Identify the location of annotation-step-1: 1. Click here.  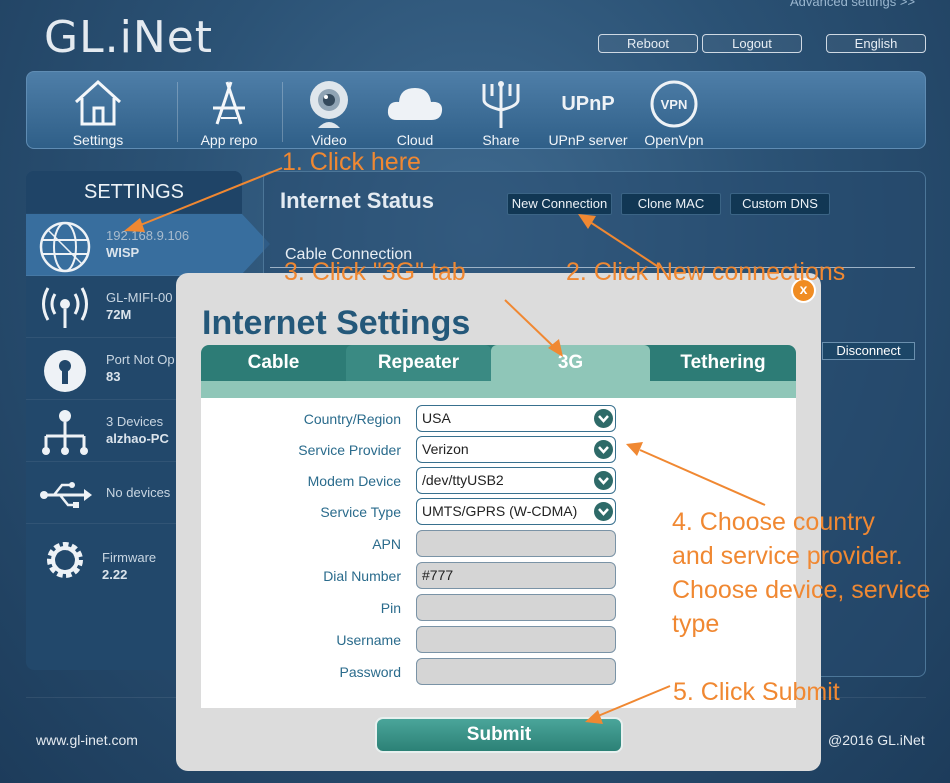
(351, 162).